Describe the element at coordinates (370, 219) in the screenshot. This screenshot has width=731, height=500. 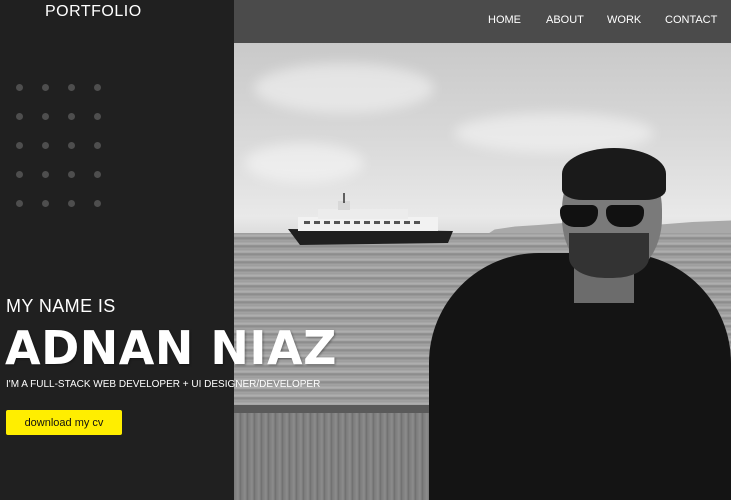
I see `ferry-image` at that location.